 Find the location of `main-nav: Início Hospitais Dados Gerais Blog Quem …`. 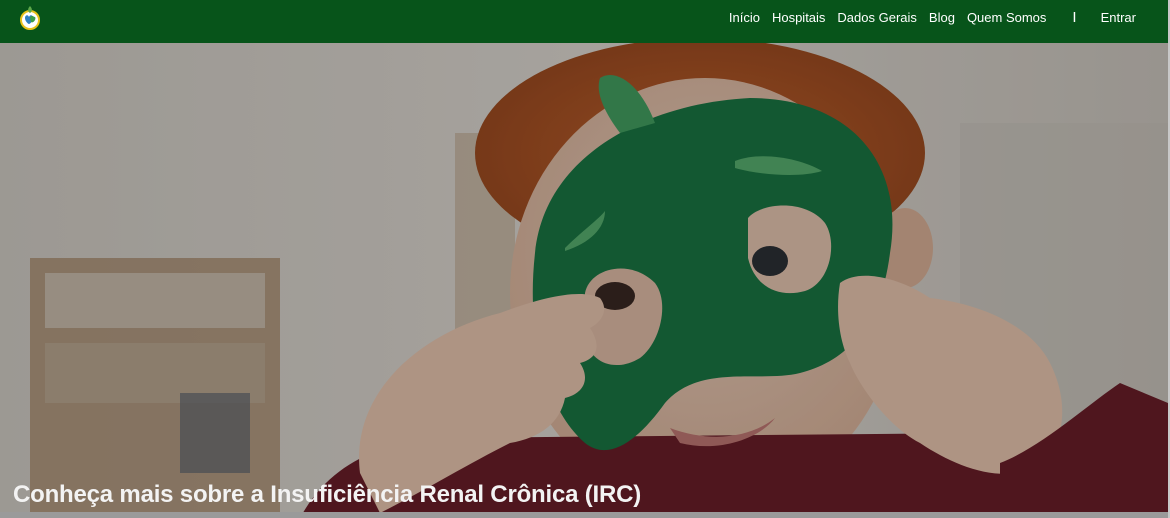

main-nav: Início Hospitais Dados Gerais Blog Quem … is located at coordinates (948, 17).